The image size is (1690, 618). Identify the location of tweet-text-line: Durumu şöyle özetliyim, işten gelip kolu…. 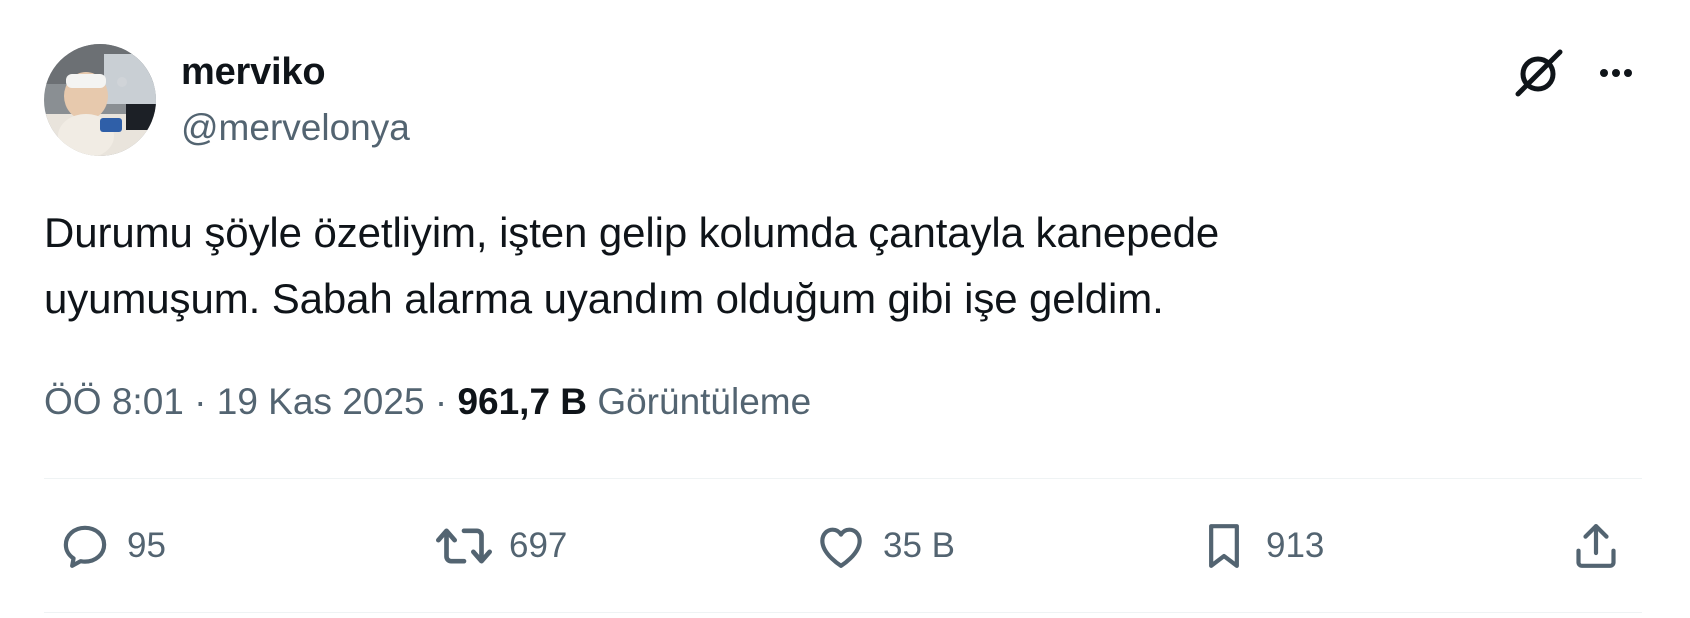
(632, 232).